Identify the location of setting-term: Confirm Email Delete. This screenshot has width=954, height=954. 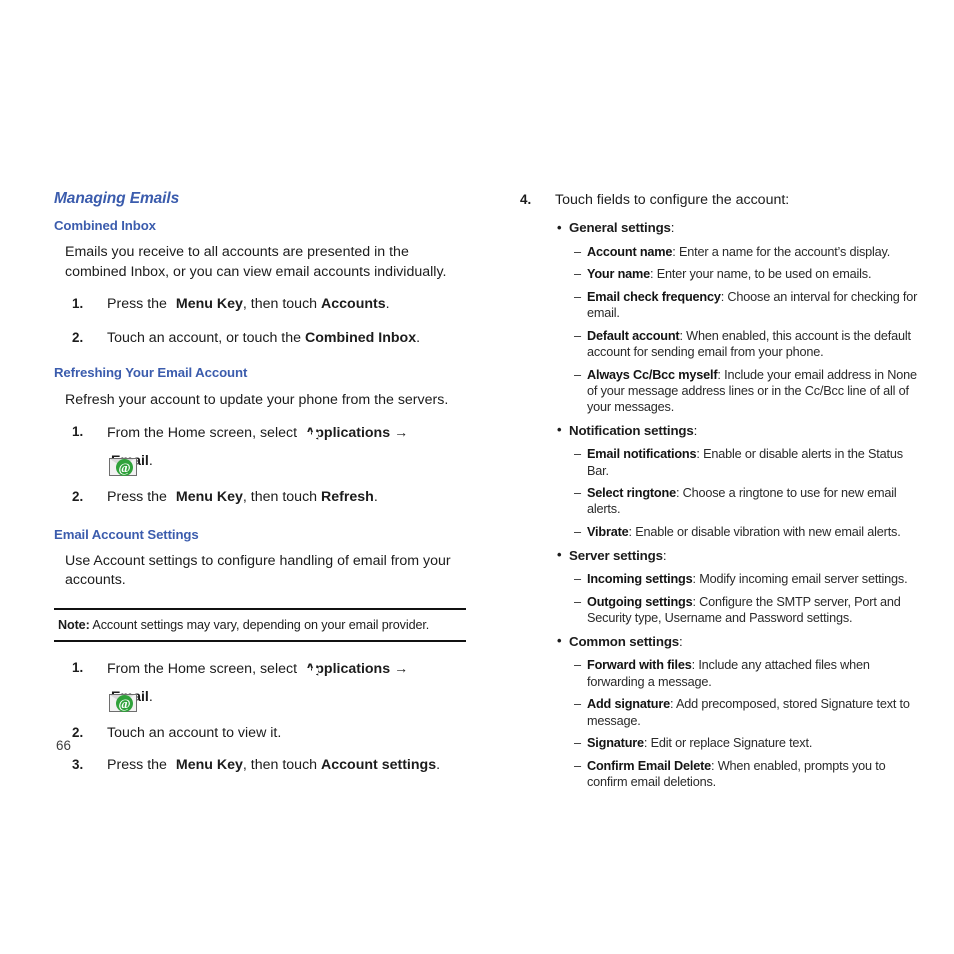
(649, 765).